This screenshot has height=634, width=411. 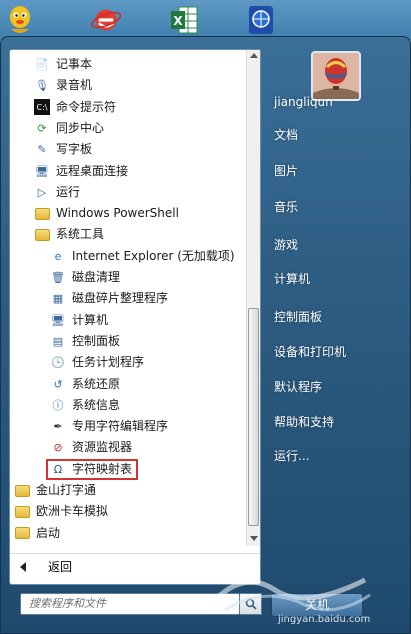 I want to click on disk-cleanup-icon: 🗑, so click(x=58, y=277).